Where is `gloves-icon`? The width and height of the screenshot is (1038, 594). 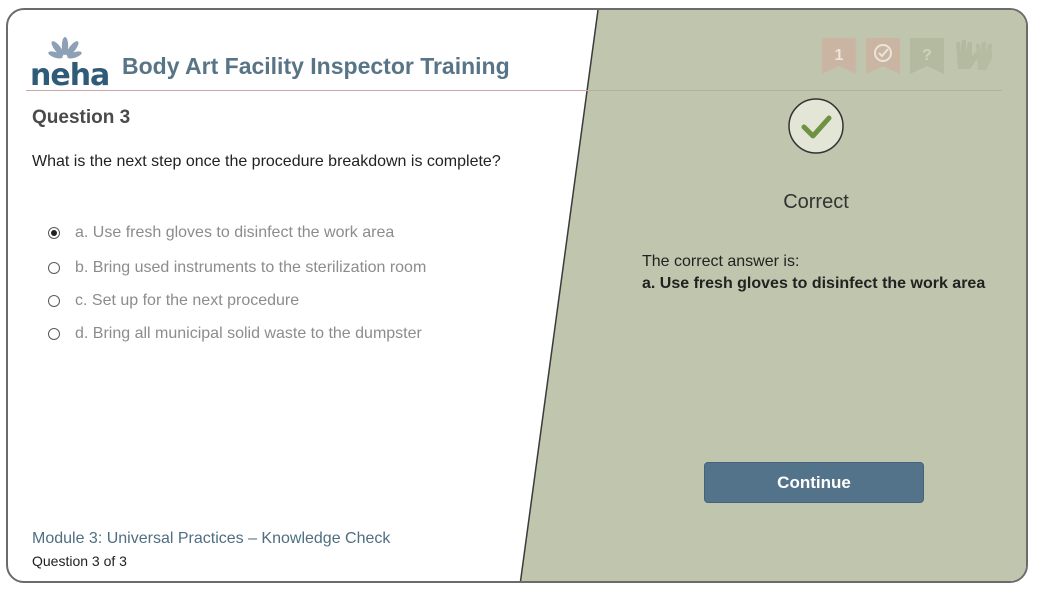 gloves-icon is located at coordinates (974, 55).